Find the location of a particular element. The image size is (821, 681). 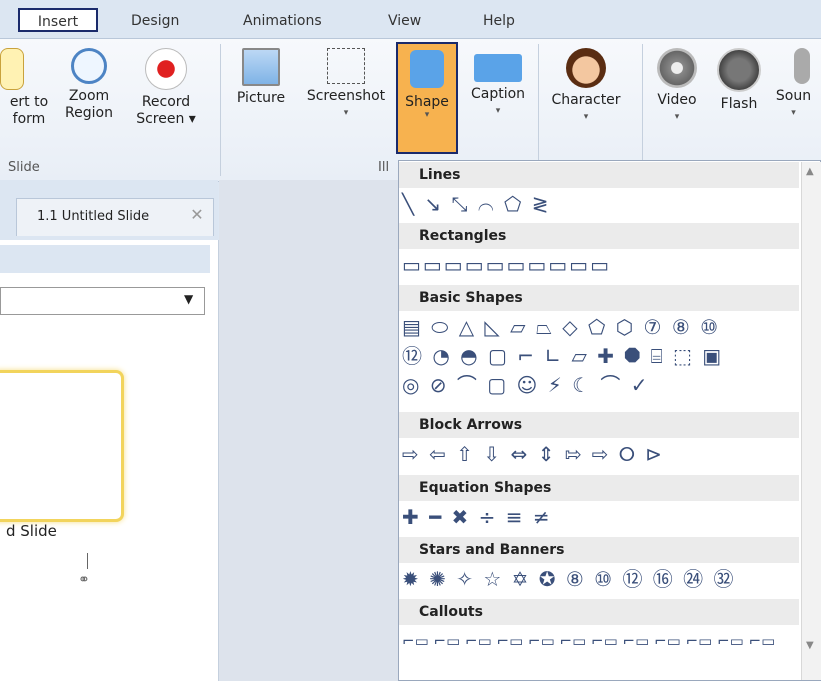

tab-design: Design is located at coordinates (155, 21).